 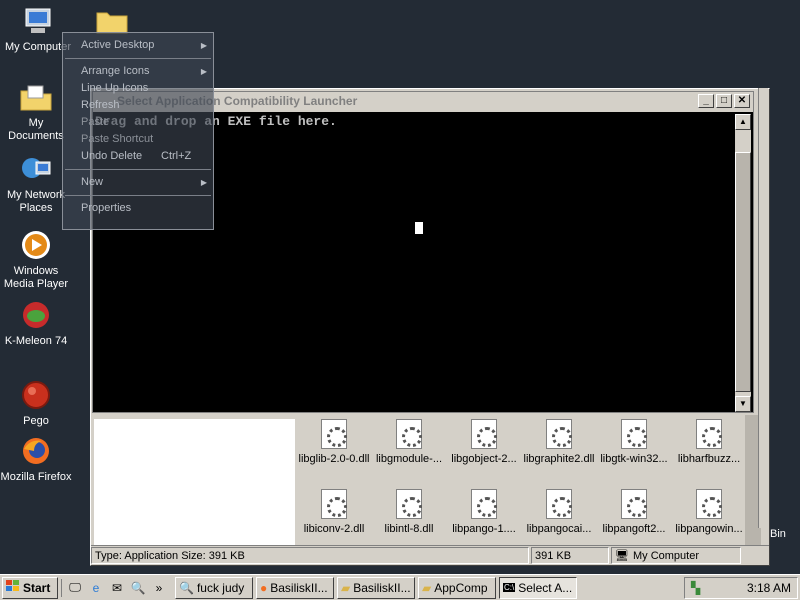 I want to click on desktop-icon-label: Pego, so click(x=36, y=421).